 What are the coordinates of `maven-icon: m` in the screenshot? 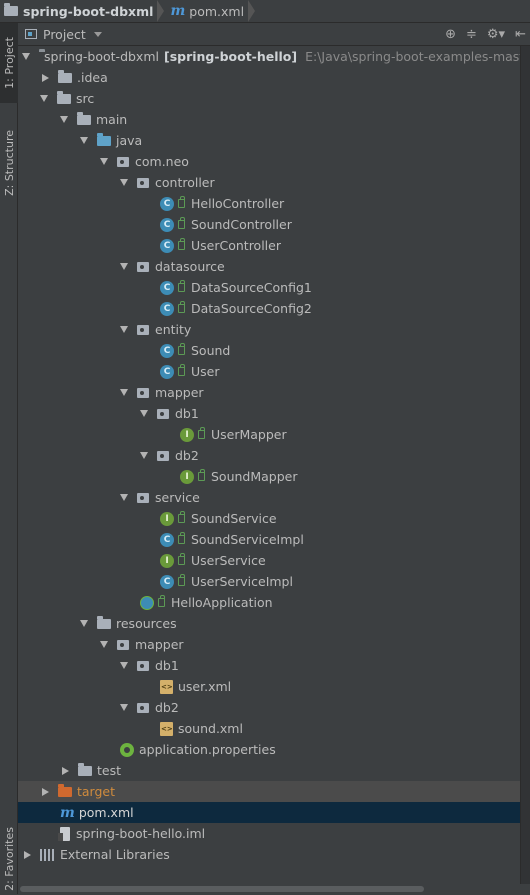 It's located at (67, 812).